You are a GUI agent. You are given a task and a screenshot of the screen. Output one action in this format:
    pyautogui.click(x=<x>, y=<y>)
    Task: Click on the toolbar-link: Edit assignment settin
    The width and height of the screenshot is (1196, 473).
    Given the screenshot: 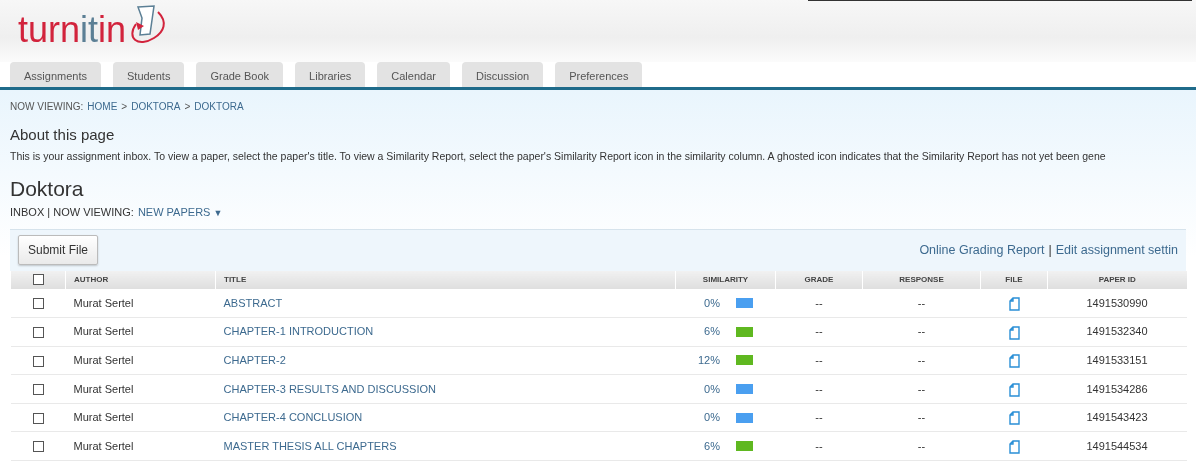 What is the action you would take?
    pyautogui.click(x=1116, y=250)
    